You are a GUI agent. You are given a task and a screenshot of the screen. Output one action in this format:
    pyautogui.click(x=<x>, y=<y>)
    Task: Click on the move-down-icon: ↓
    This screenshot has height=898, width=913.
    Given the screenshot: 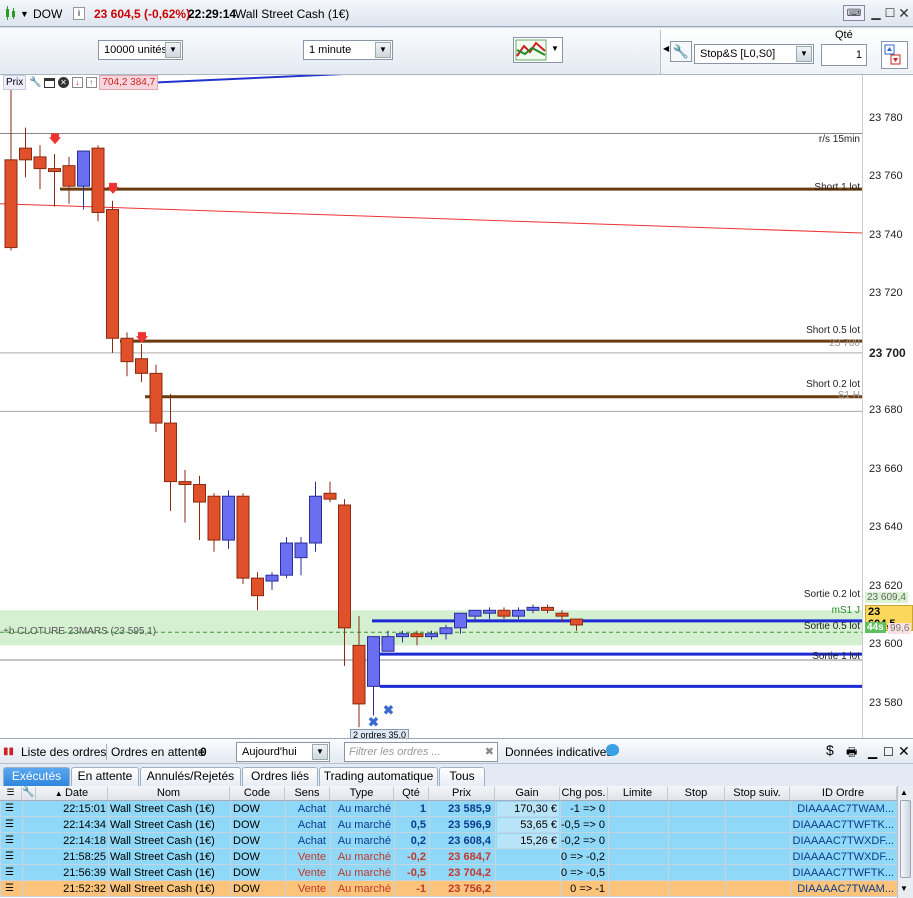 What is the action you would take?
    pyautogui.click(x=77, y=82)
    